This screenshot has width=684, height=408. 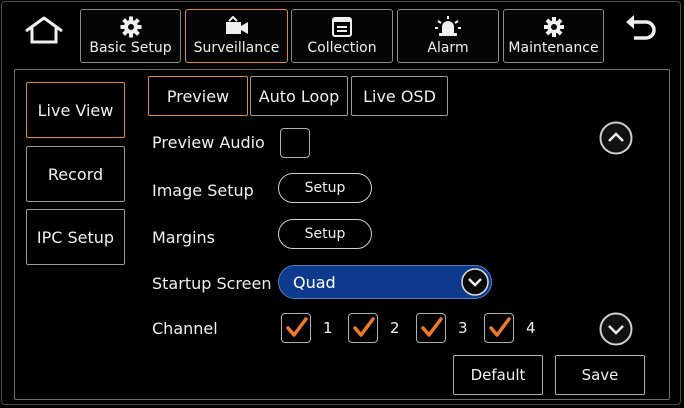 I want to click on side-menu-label: Record, so click(x=75, y=174).